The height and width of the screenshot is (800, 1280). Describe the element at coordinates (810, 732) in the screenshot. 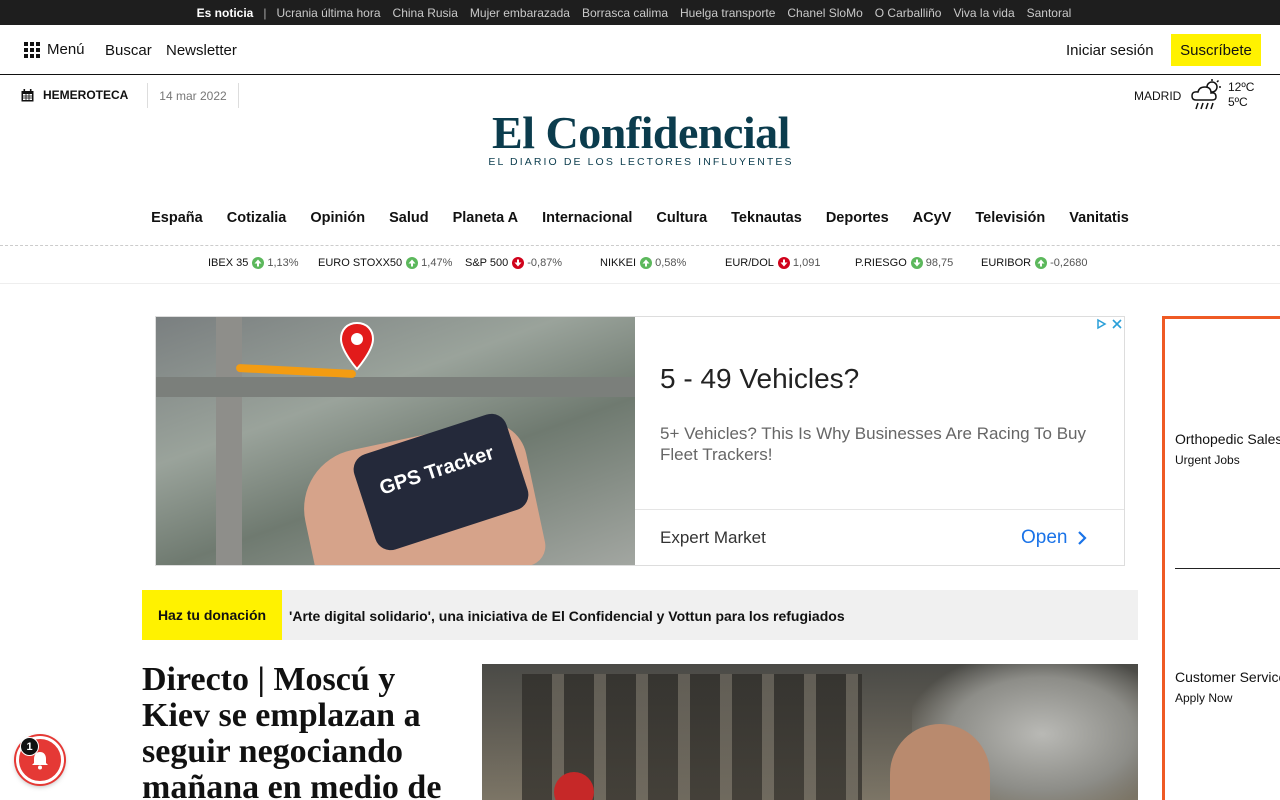

I see `main-article-photo` at that location.